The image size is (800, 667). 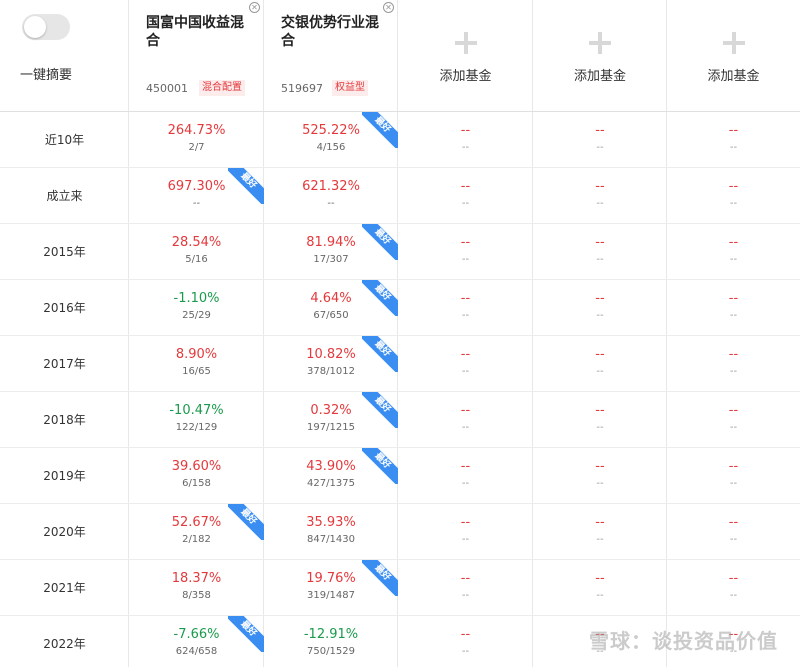 I want to click on rank-value: 16/65, so click(x=196, y=371).